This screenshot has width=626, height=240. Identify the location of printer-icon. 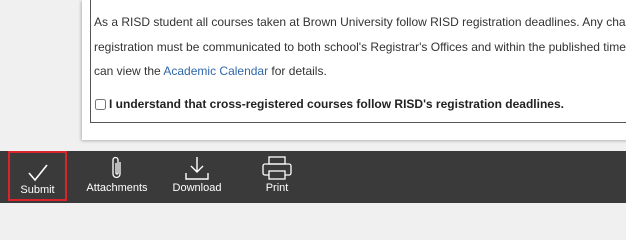
(277, 166).